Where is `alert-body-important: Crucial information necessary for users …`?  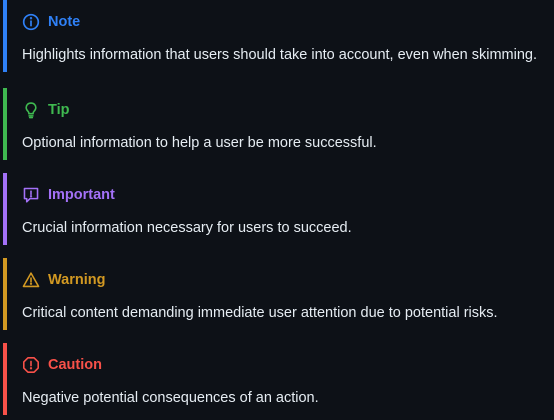
alert-body-important: Crucial information necessary for users … is located at coordinates (187, 228).